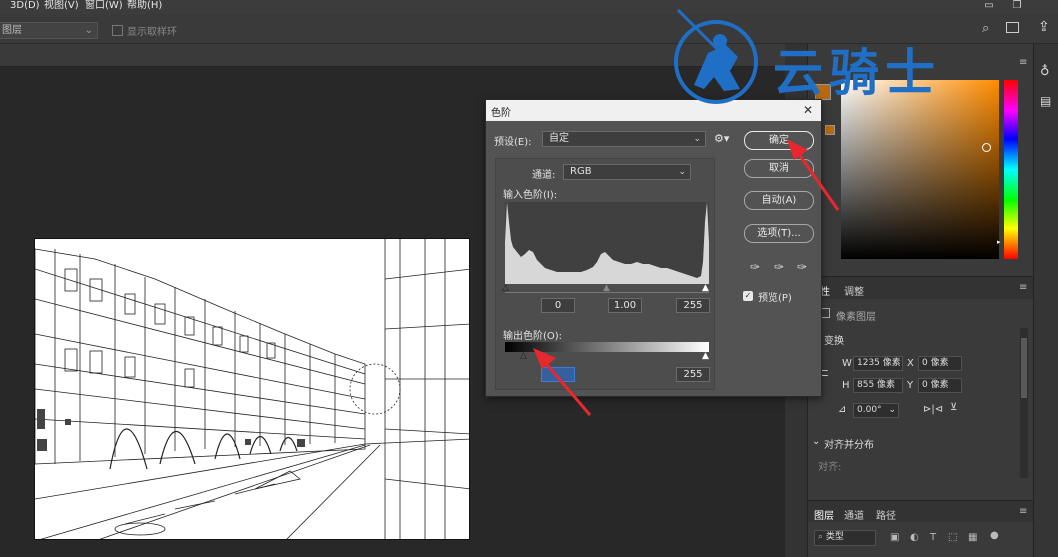 The image size is (1058, 557). What do you see at coordinates (686, 277) in the screenshot?
I see `annotation-arrows` at bounding box center [686, 277].